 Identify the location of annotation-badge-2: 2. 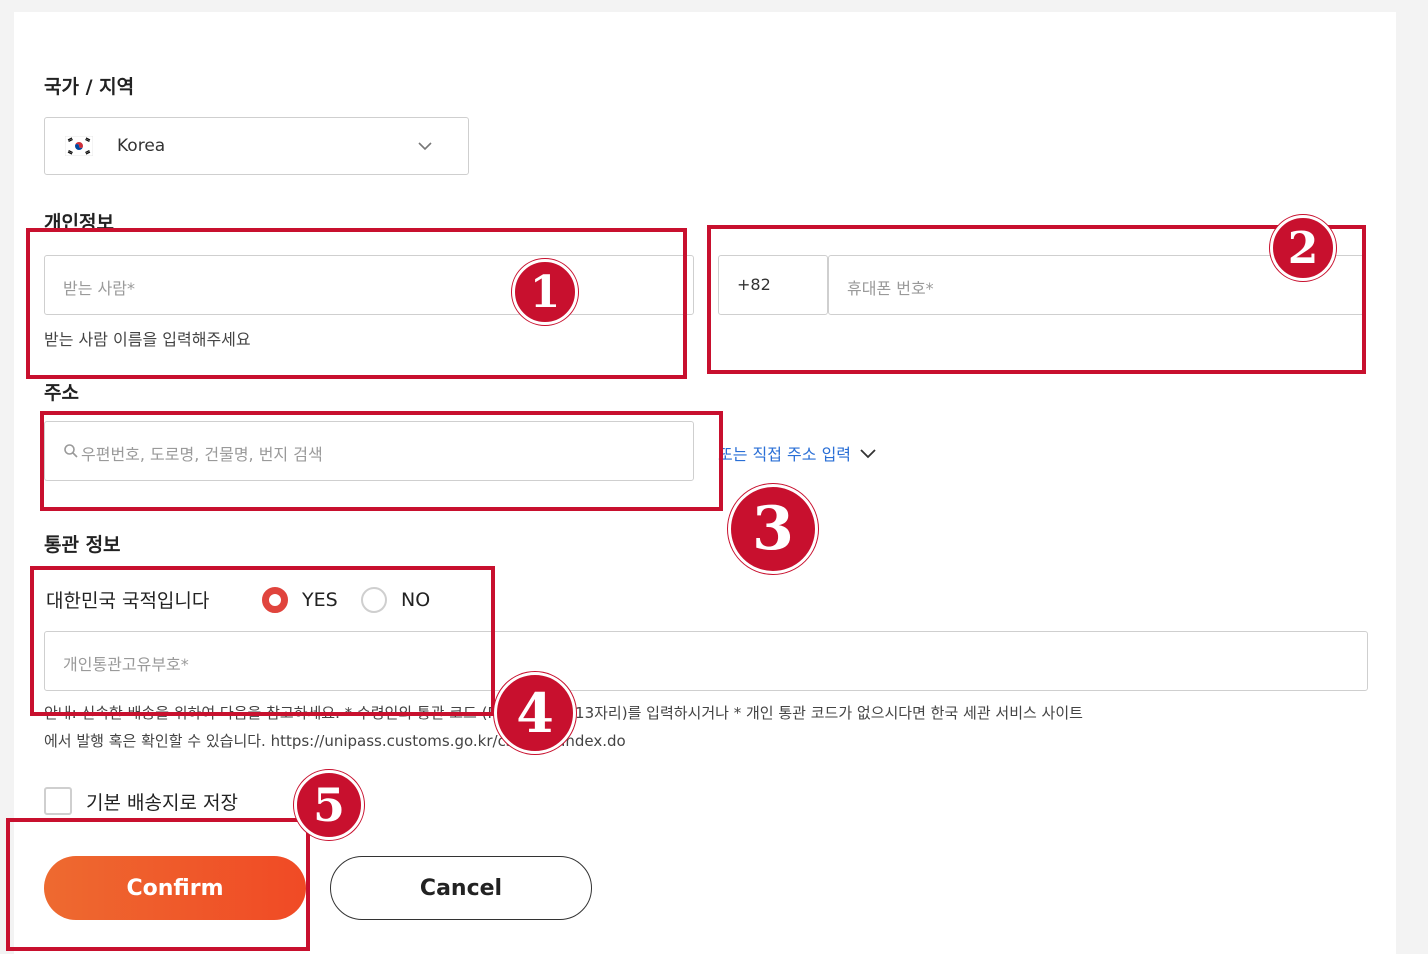
(1303, 248).